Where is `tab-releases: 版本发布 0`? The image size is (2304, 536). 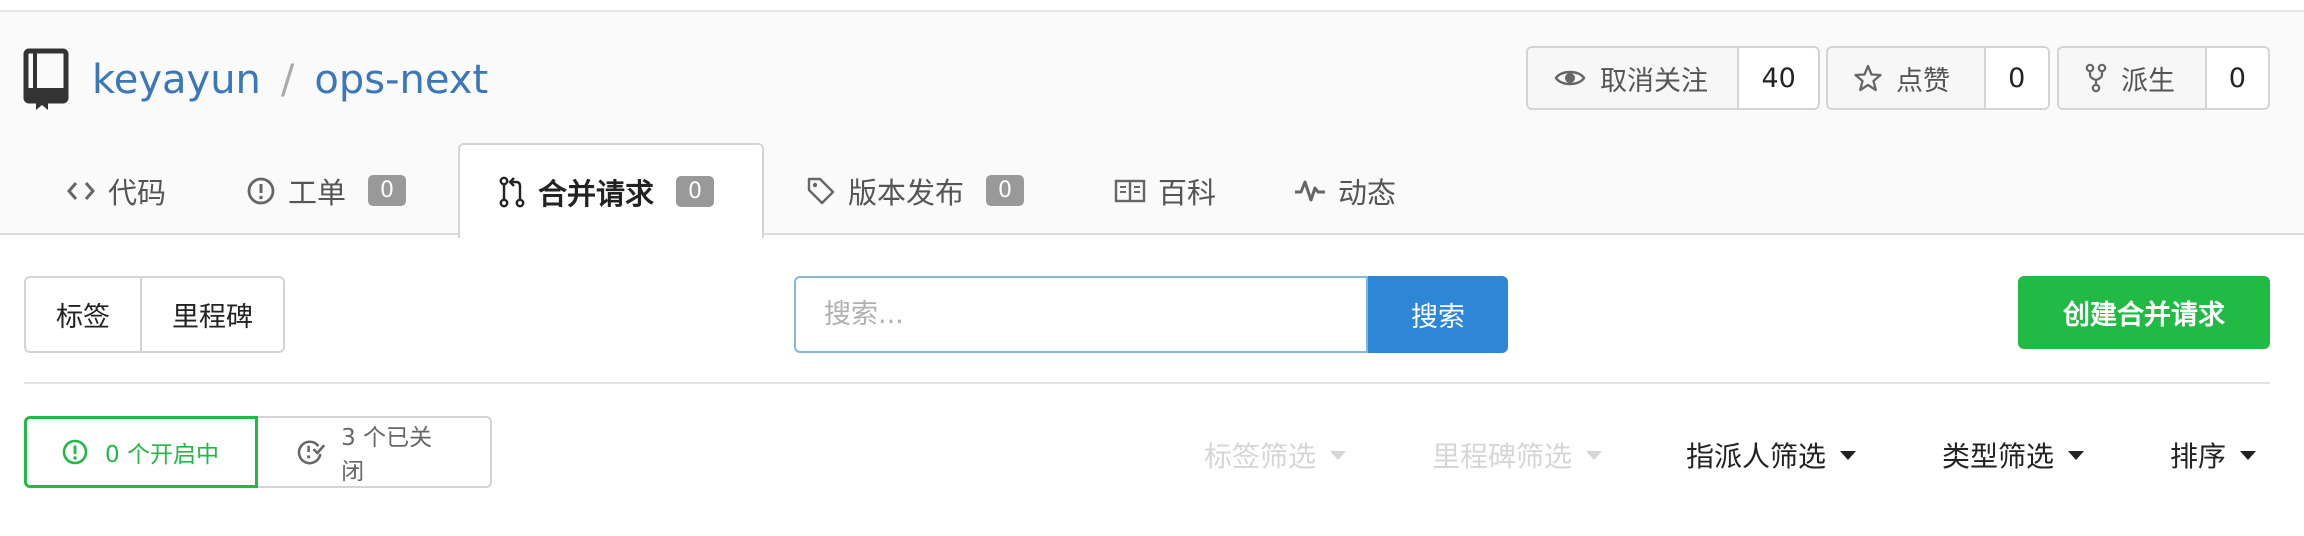
tab-releases: 版本发布 0 is located at coordinates (915, 190).